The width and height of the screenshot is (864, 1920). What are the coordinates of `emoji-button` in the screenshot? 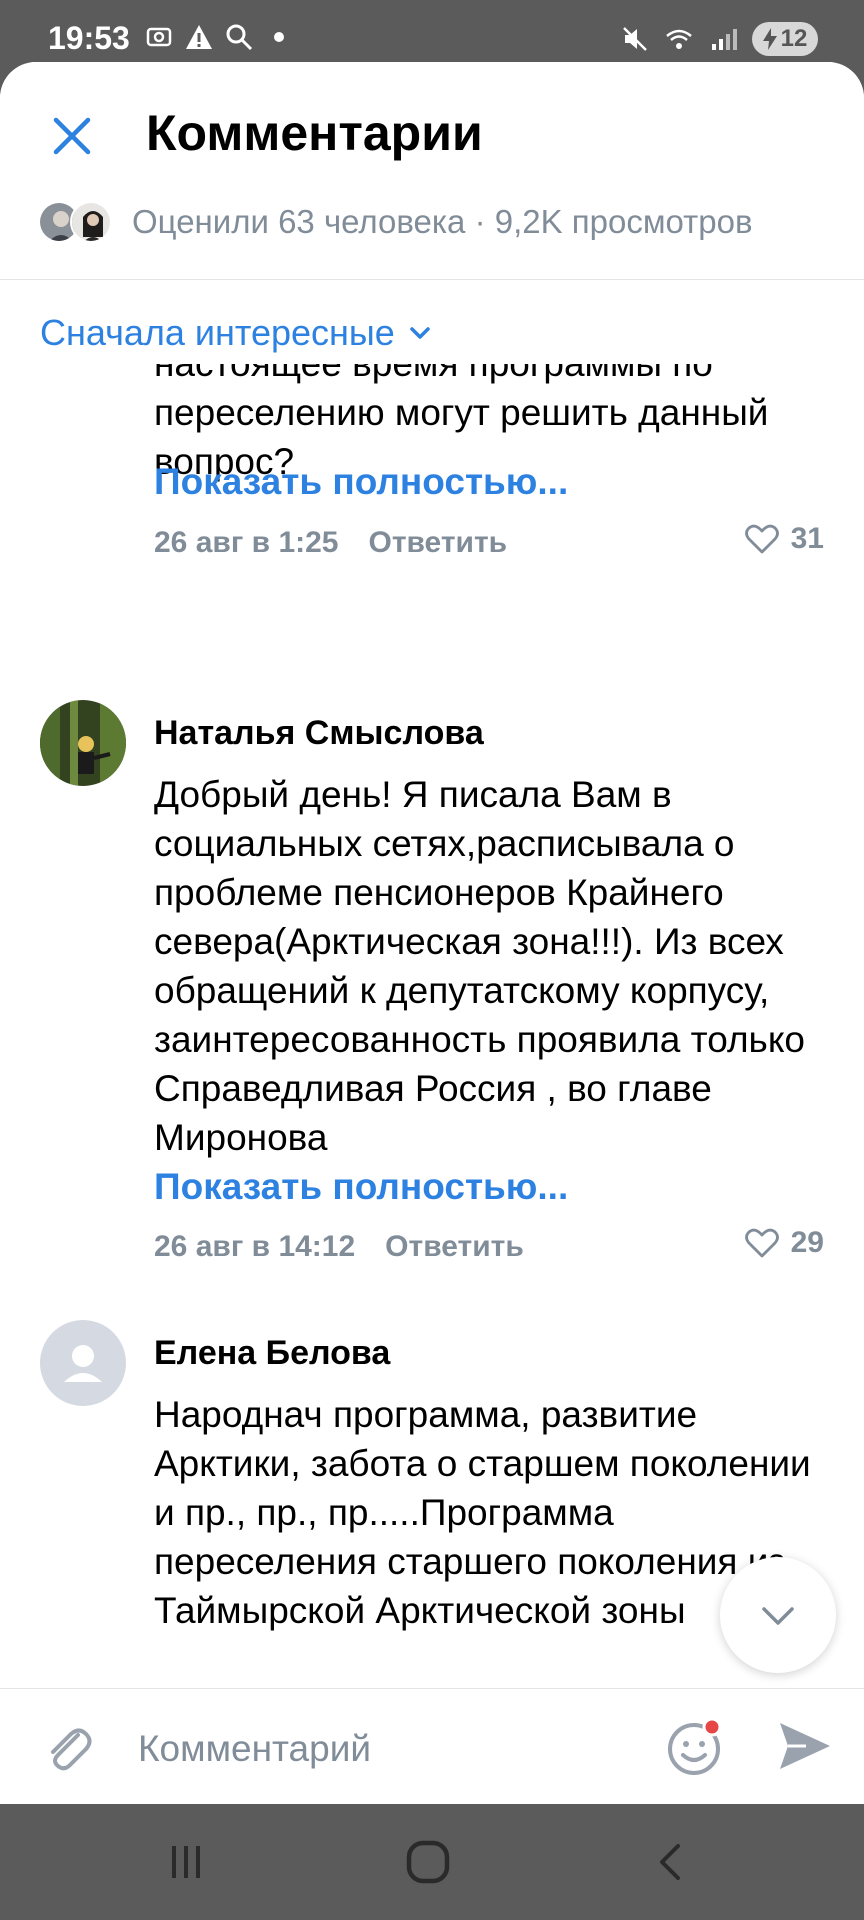 It's located at (696, 1747).